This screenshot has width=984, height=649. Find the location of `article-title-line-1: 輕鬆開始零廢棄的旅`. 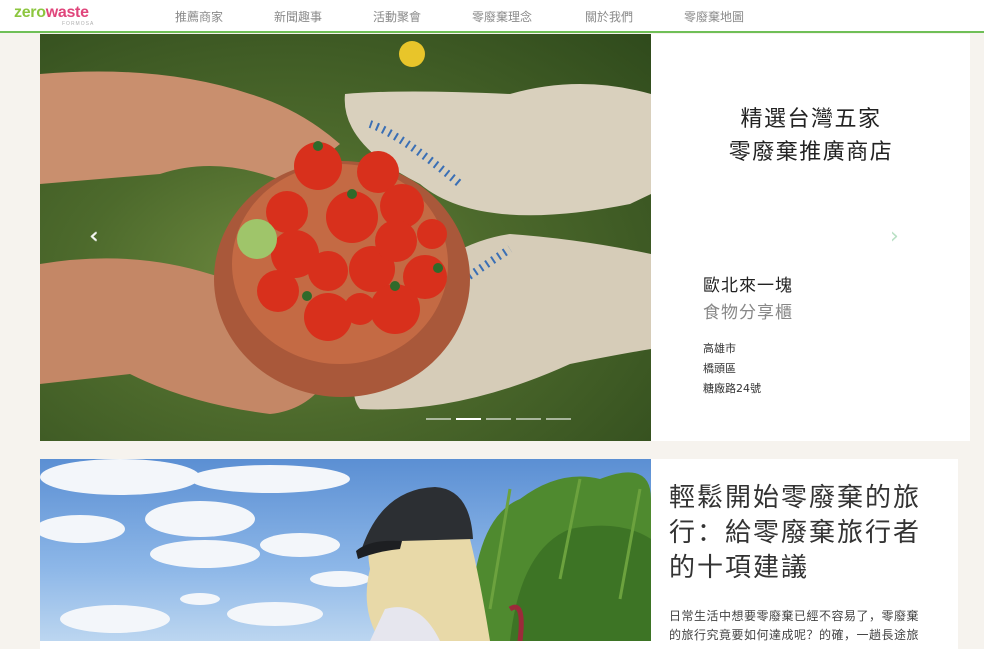

article-title-line-1: 輕鬆開始零廢棄的旅 is located at coordinates (795, 495).